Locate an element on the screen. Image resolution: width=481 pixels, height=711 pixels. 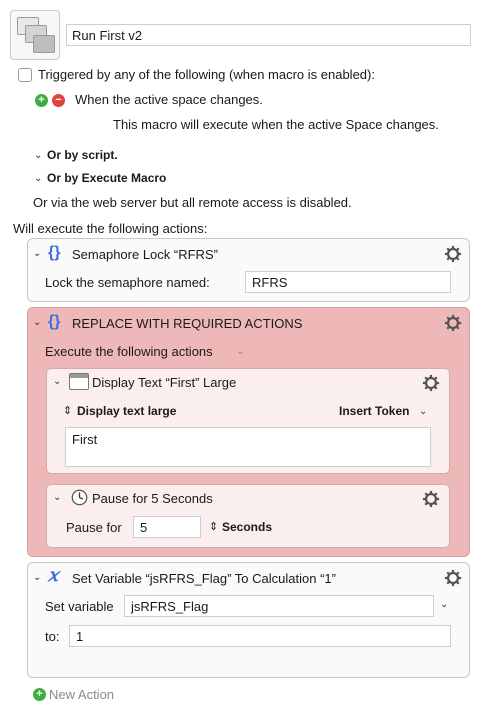
insert-token-button: Insert Token is located at coordinates (374, 411).